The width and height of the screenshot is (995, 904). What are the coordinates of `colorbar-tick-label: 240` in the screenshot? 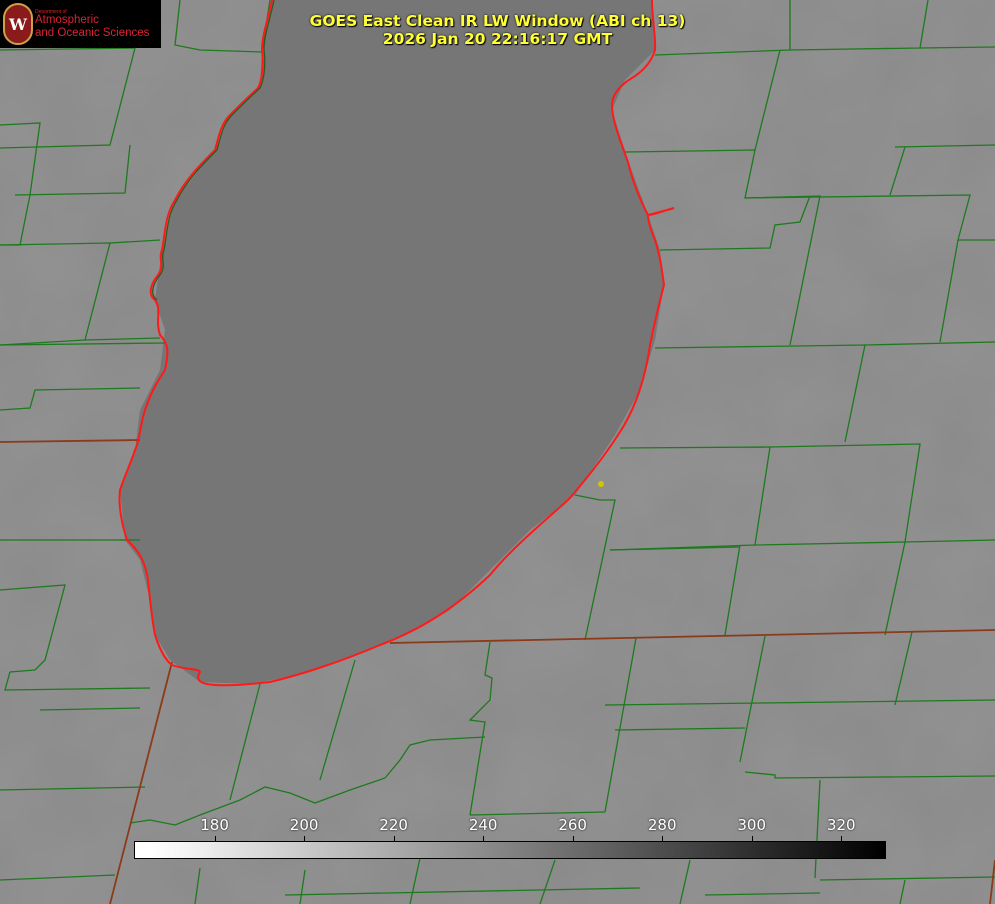 It's located at (483, 825).